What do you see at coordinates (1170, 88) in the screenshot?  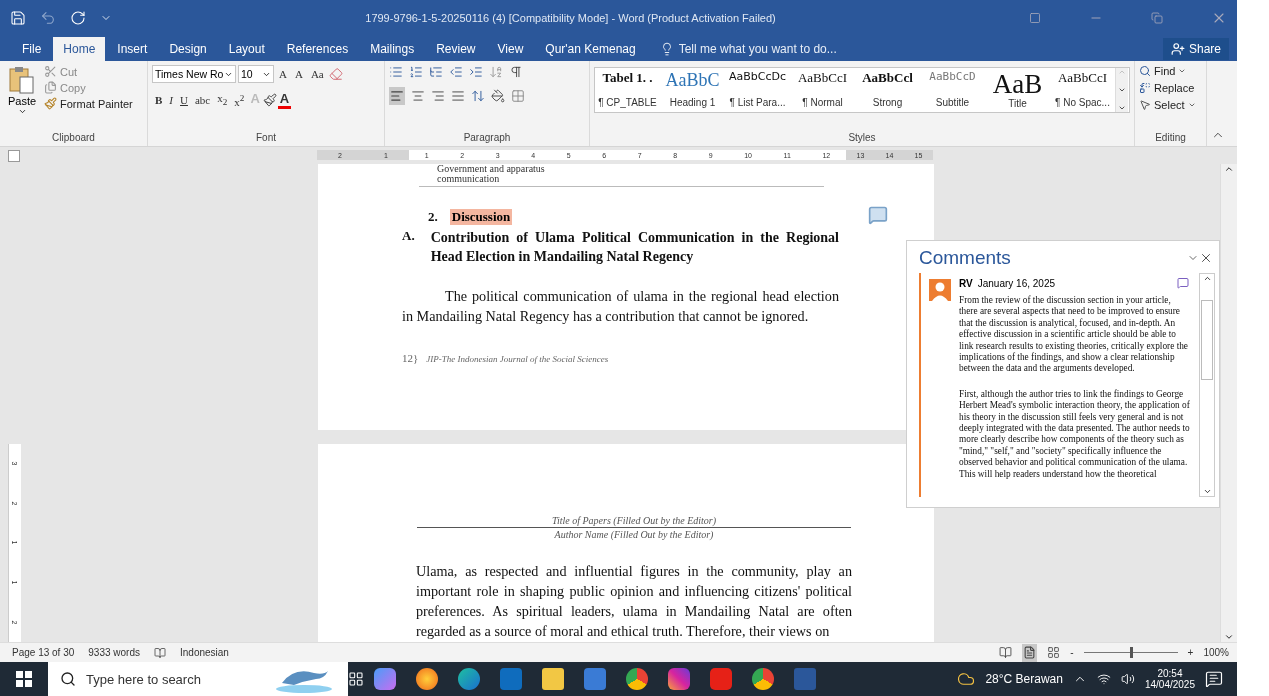 I see `replace-button: Replace` at bounding box center [1170, 88].